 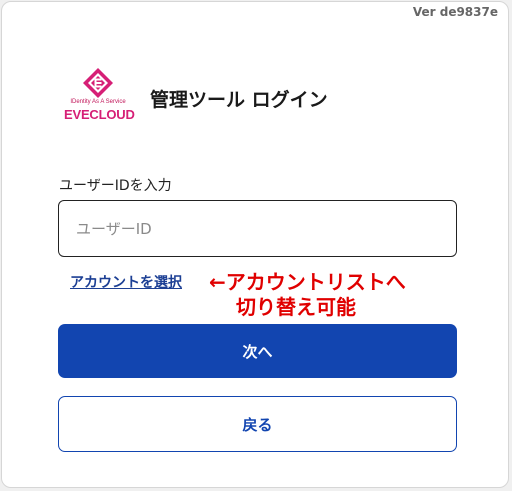 I want to click on back-button: 戻る, so click(x=257, y=424).